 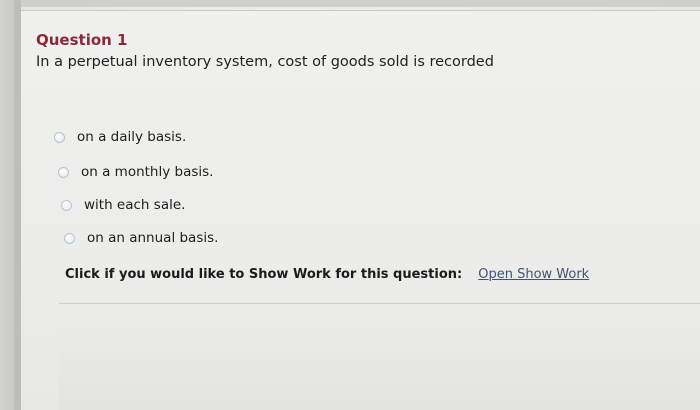 I want to click on option-4: on an annual basis., so click(x=141, y=238).